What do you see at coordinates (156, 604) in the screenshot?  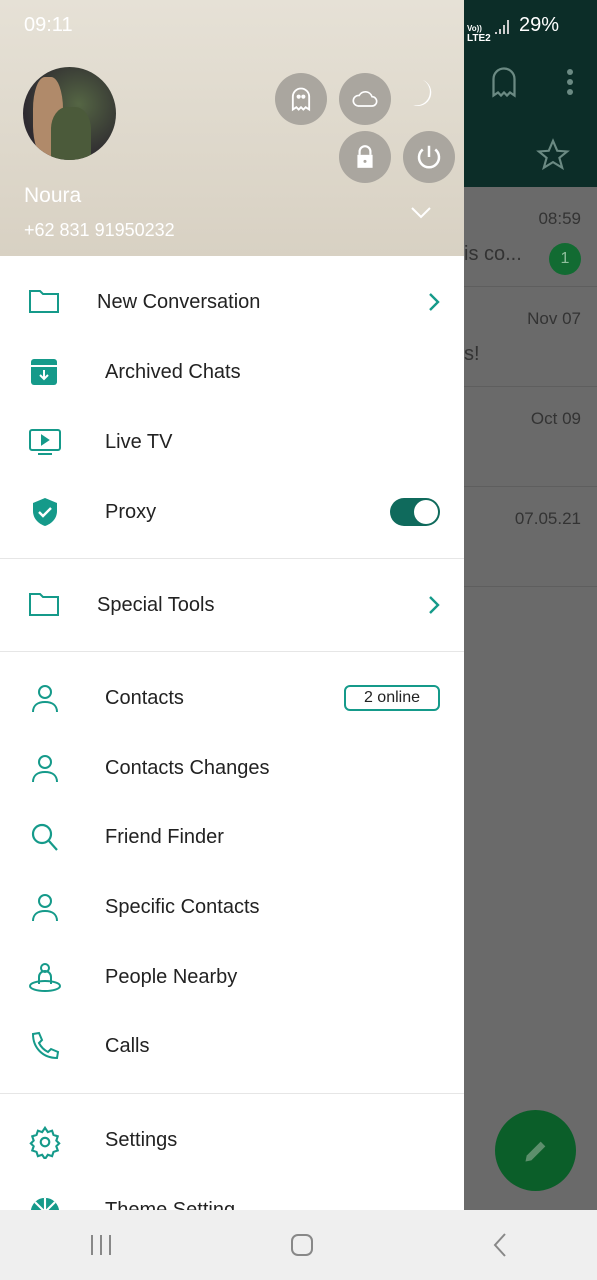 I see `menu-label: Special Tools` at bounding box center [156, 604].